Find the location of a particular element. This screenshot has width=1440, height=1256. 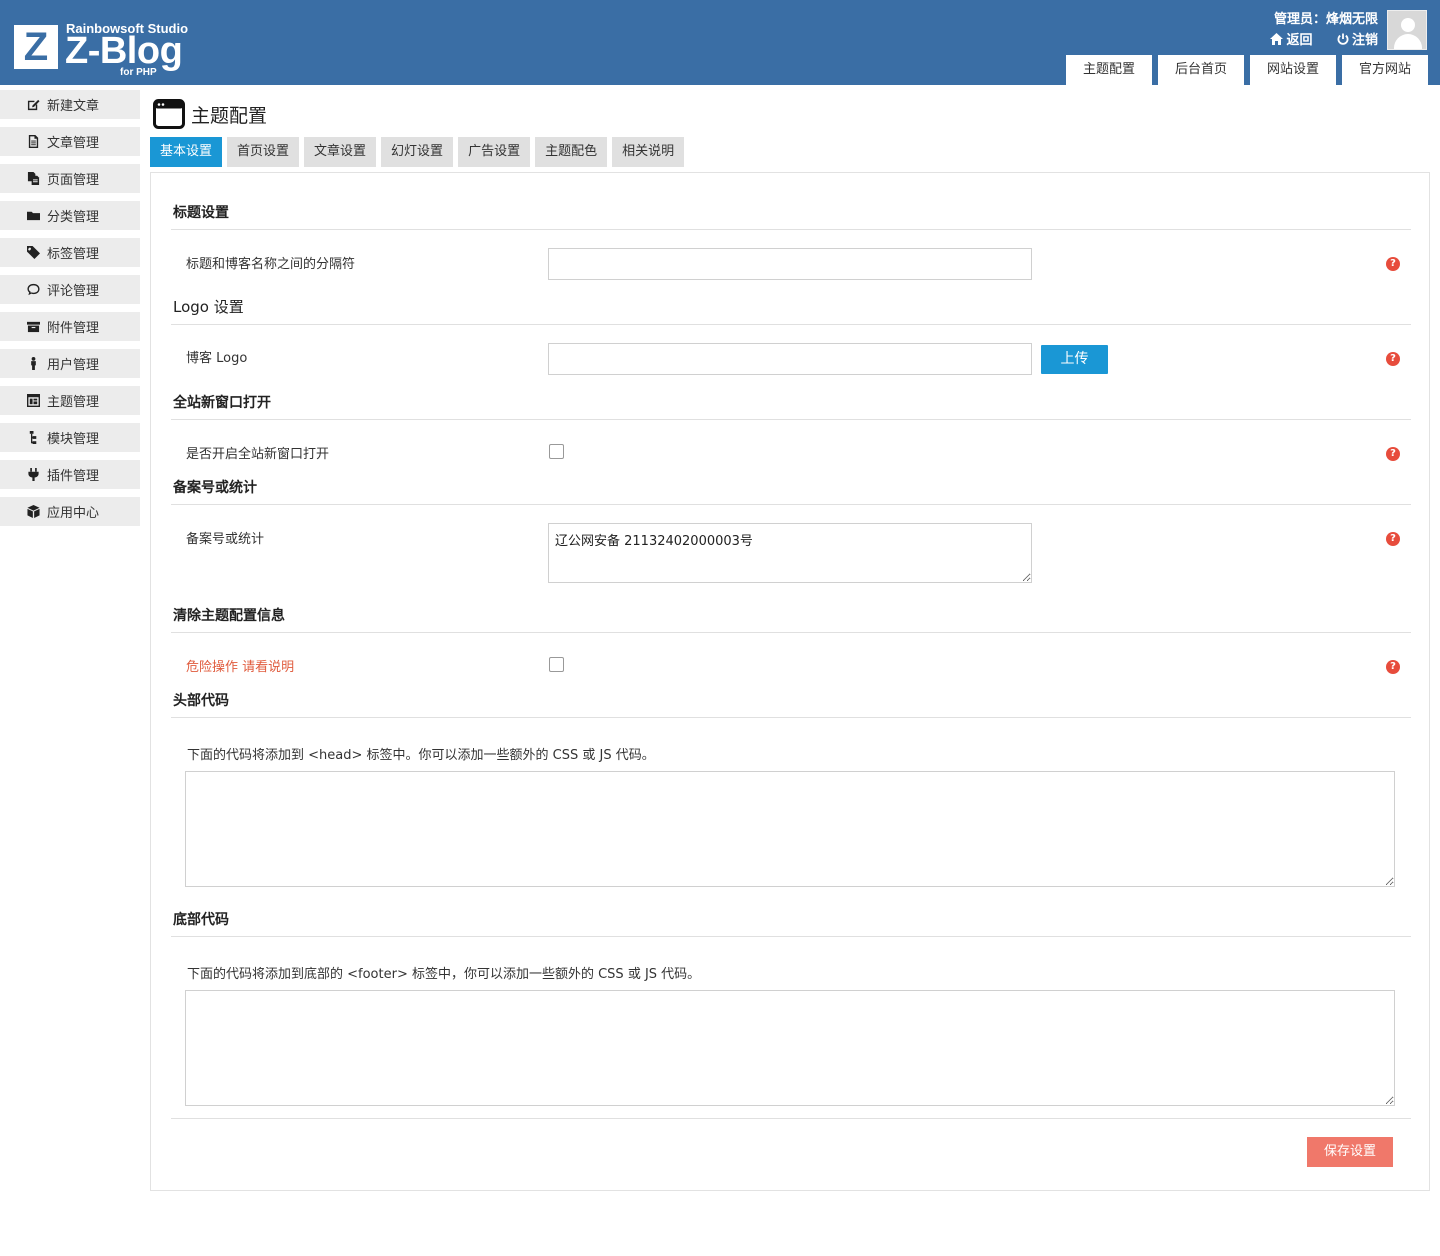

layout-icon is located at coordinates (33, 401).